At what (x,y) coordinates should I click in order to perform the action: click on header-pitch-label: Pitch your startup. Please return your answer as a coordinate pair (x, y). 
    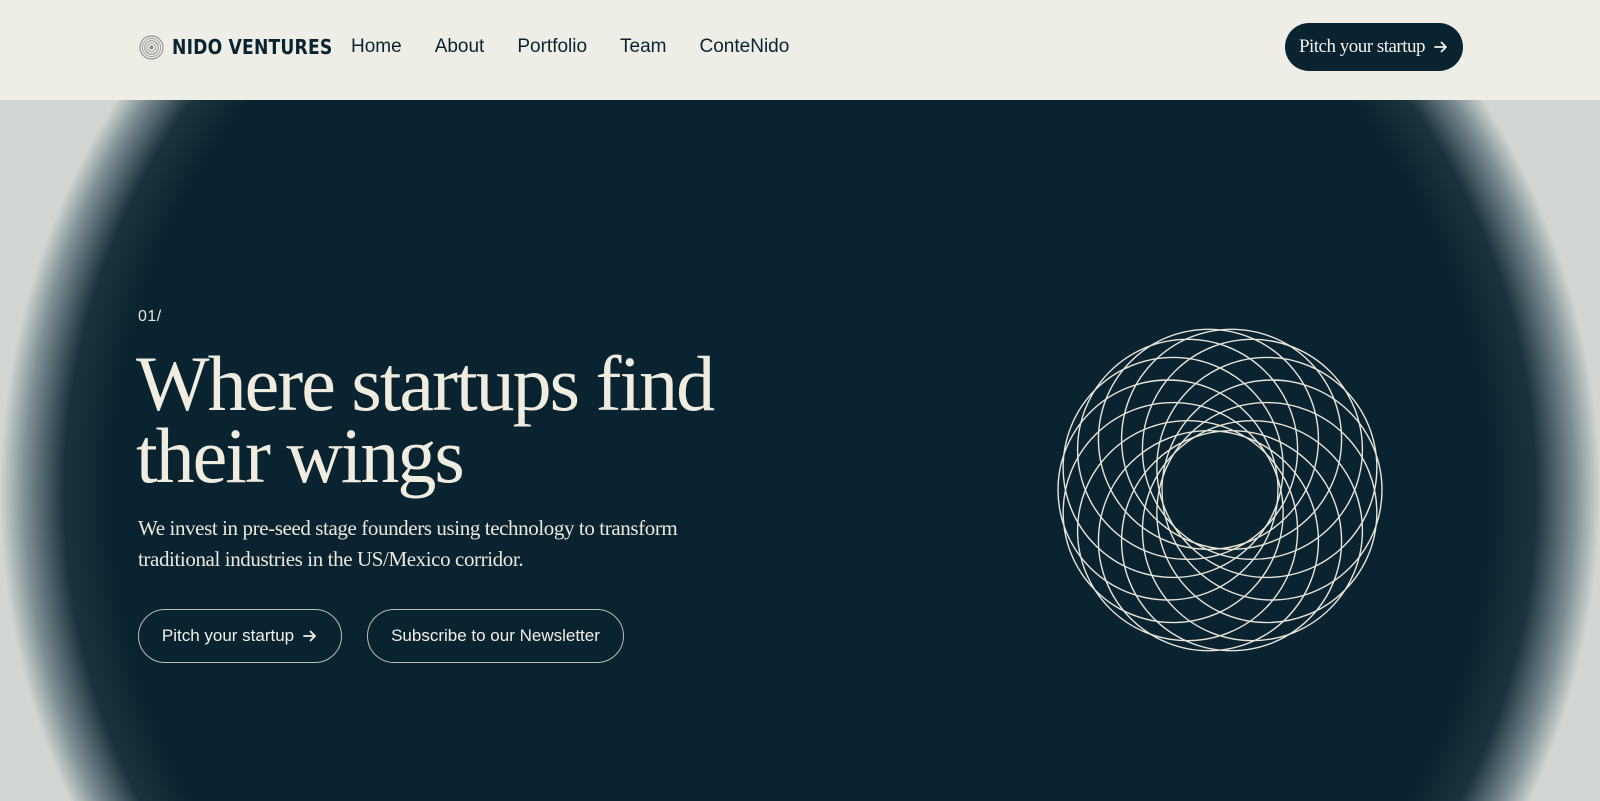
    Looking at the image, I should click on (1362, 46).